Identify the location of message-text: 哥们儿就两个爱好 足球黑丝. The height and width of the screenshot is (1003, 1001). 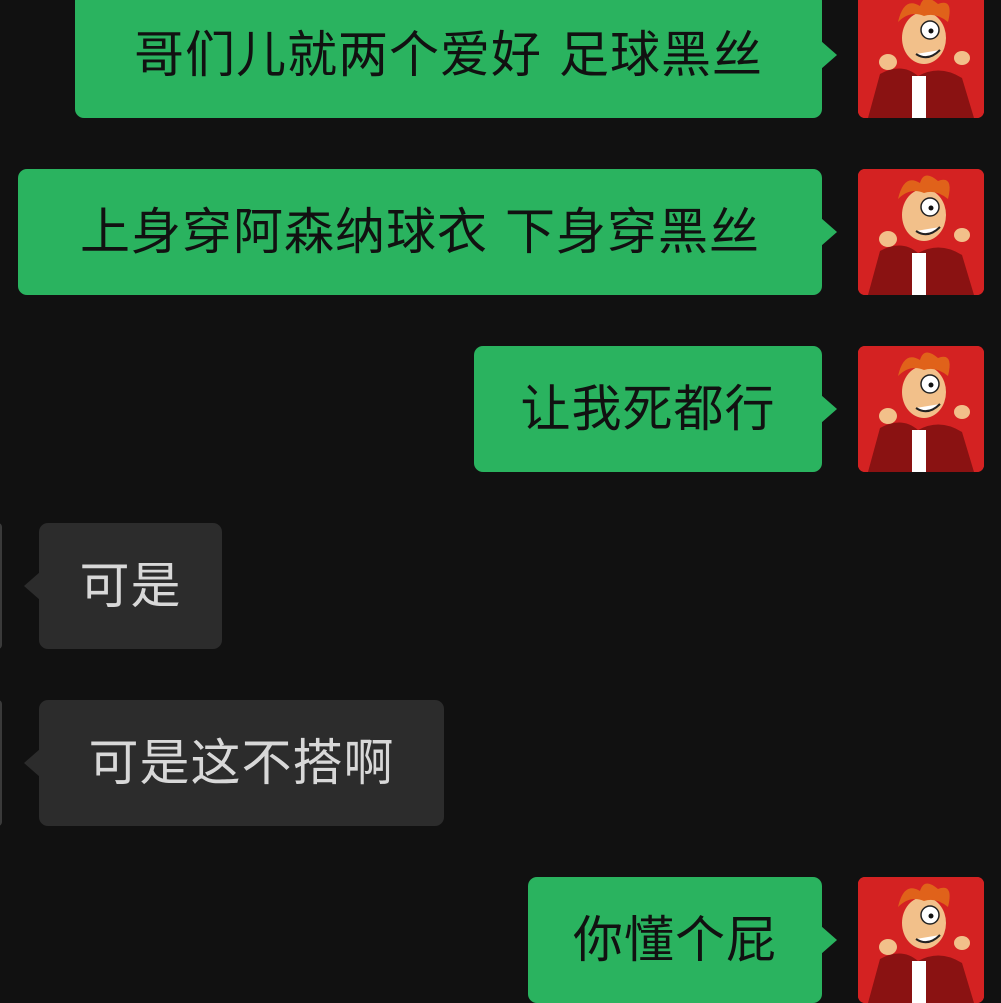
(448, 55).